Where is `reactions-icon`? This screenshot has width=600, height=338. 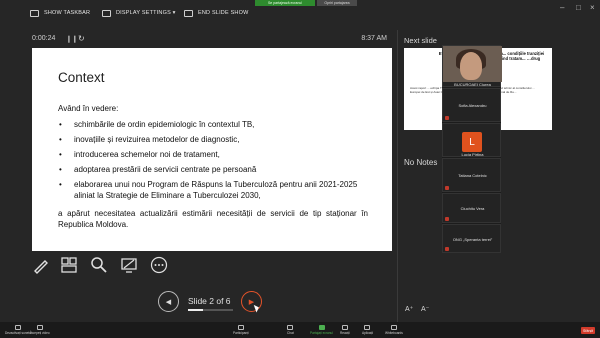
reactions-icon is located at coordinates (344, 327).